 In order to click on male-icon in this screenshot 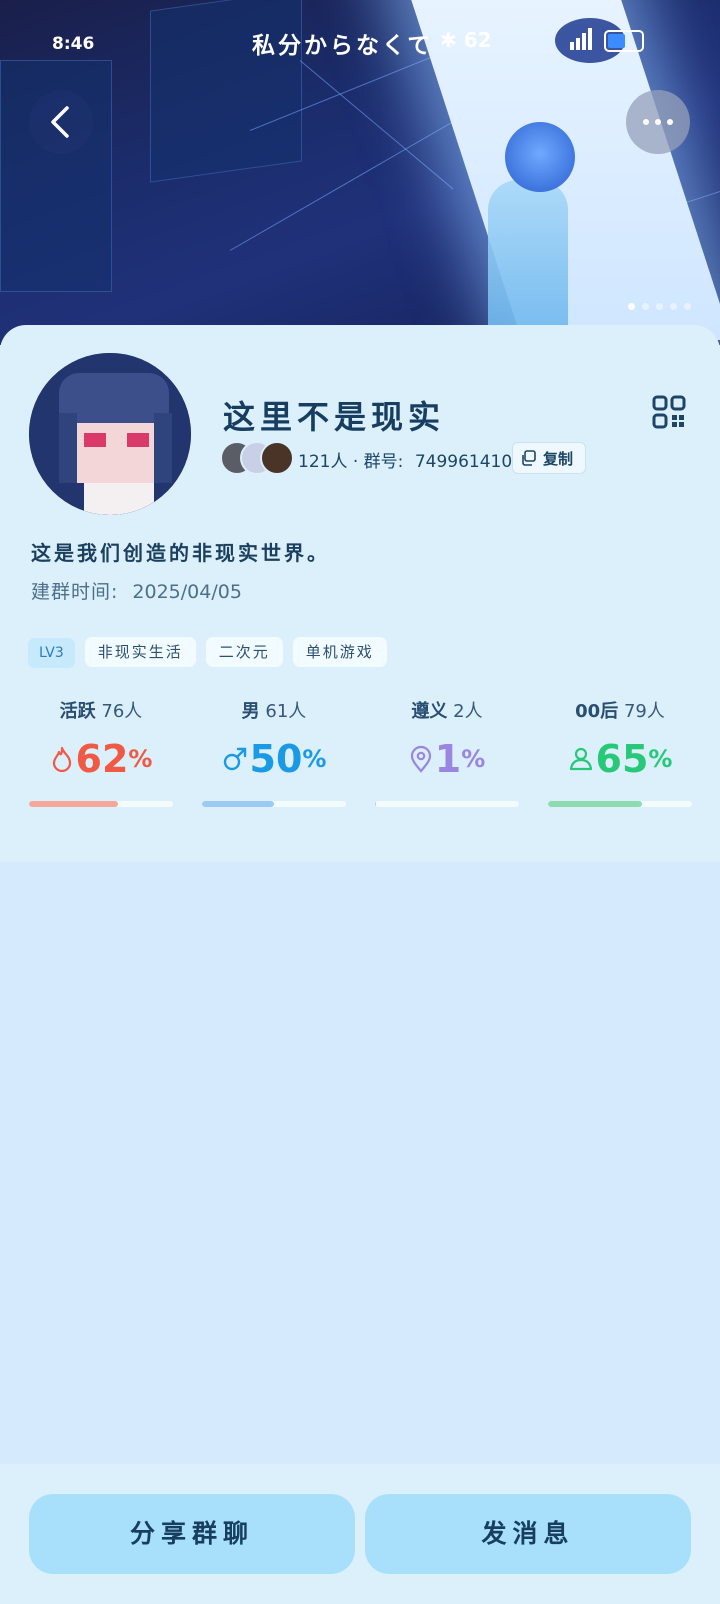, I will do `click(234, 759)`.